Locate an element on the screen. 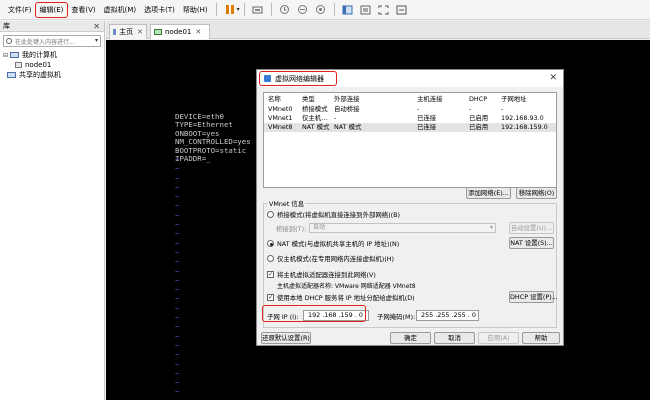 This screenshot has width=650, height=400. pause-icon is located at coordinates (229, 9).